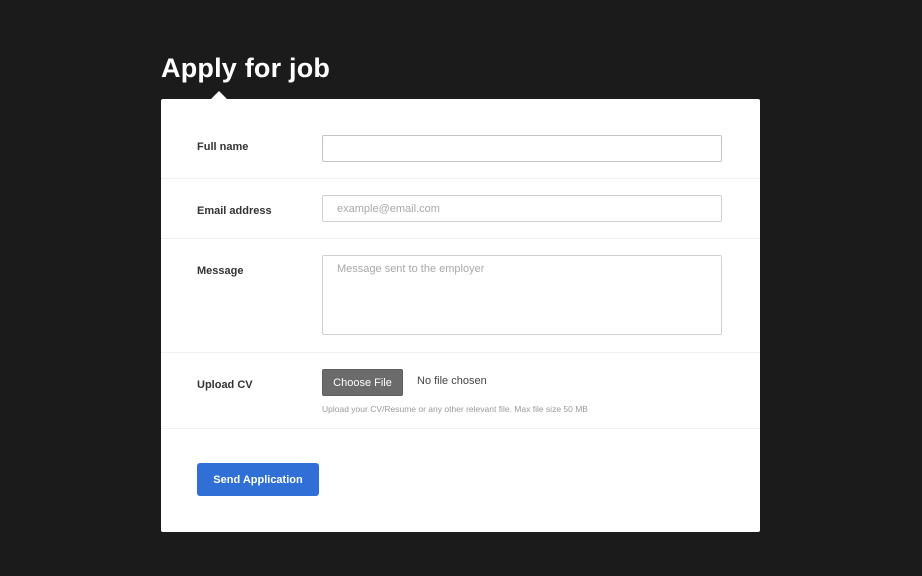 This screenshot has height=576, width=922. Describe the element at coordinates (522, 208) in the screenshot. I see `email-input` at that location.